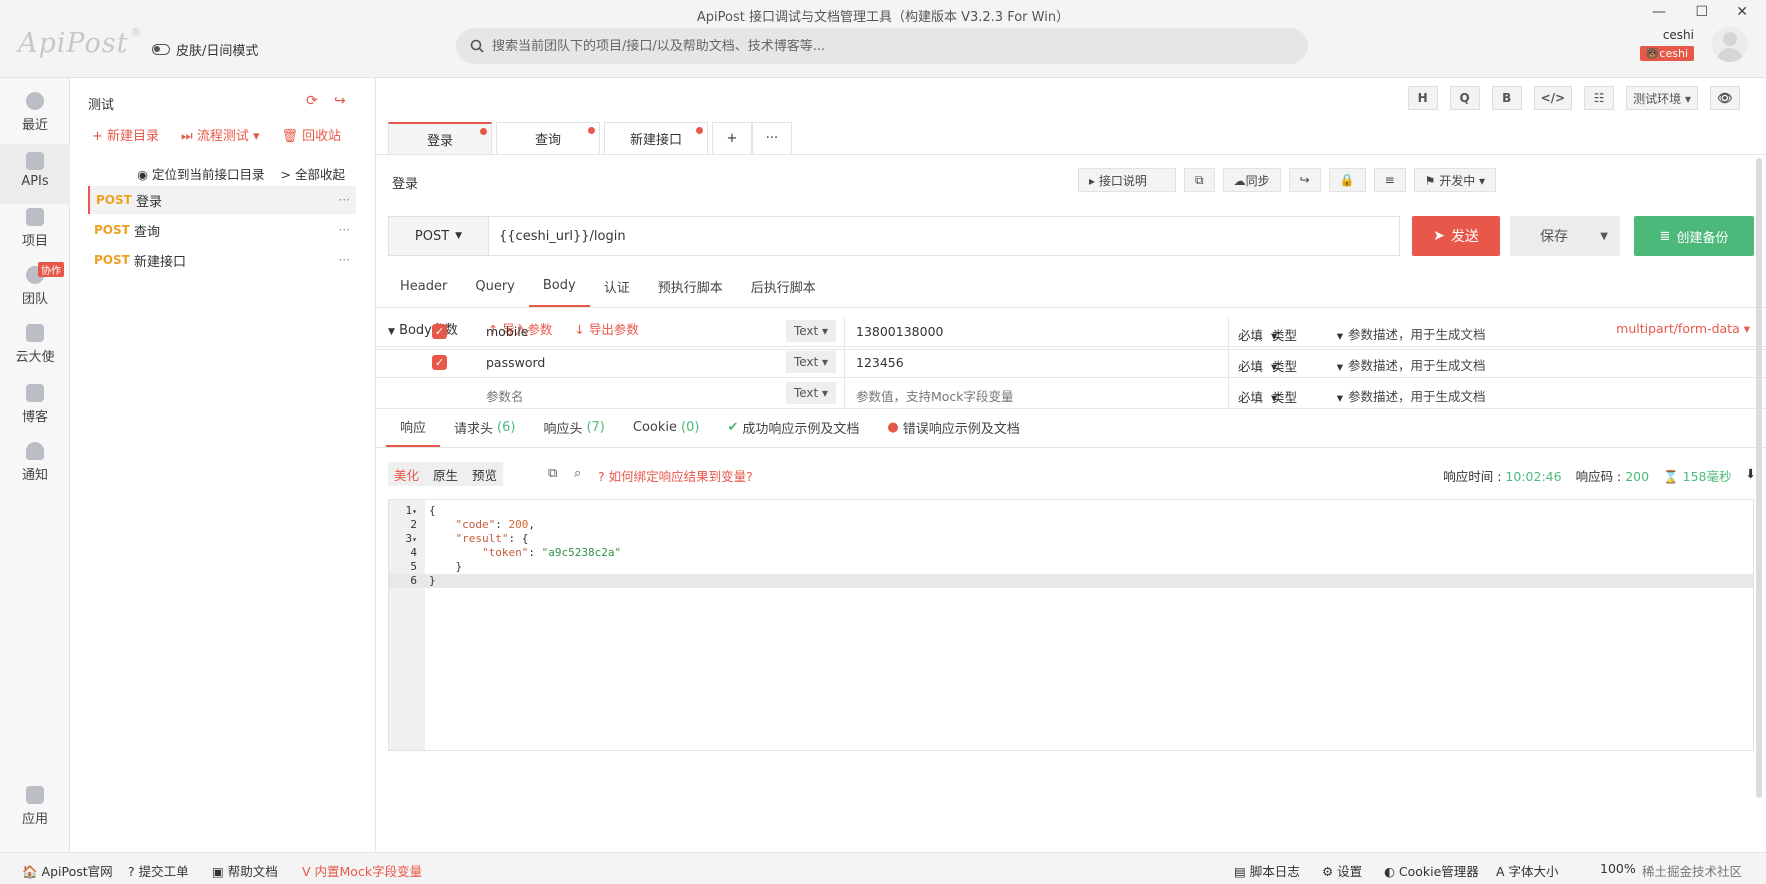  Describe the element at coordinates (1599, 98) in the screenshot. I see `settings-sliders-button: ☷` at that location.